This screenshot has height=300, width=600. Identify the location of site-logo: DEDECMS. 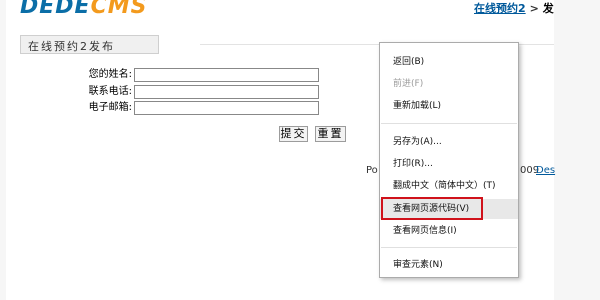
(83, 9).